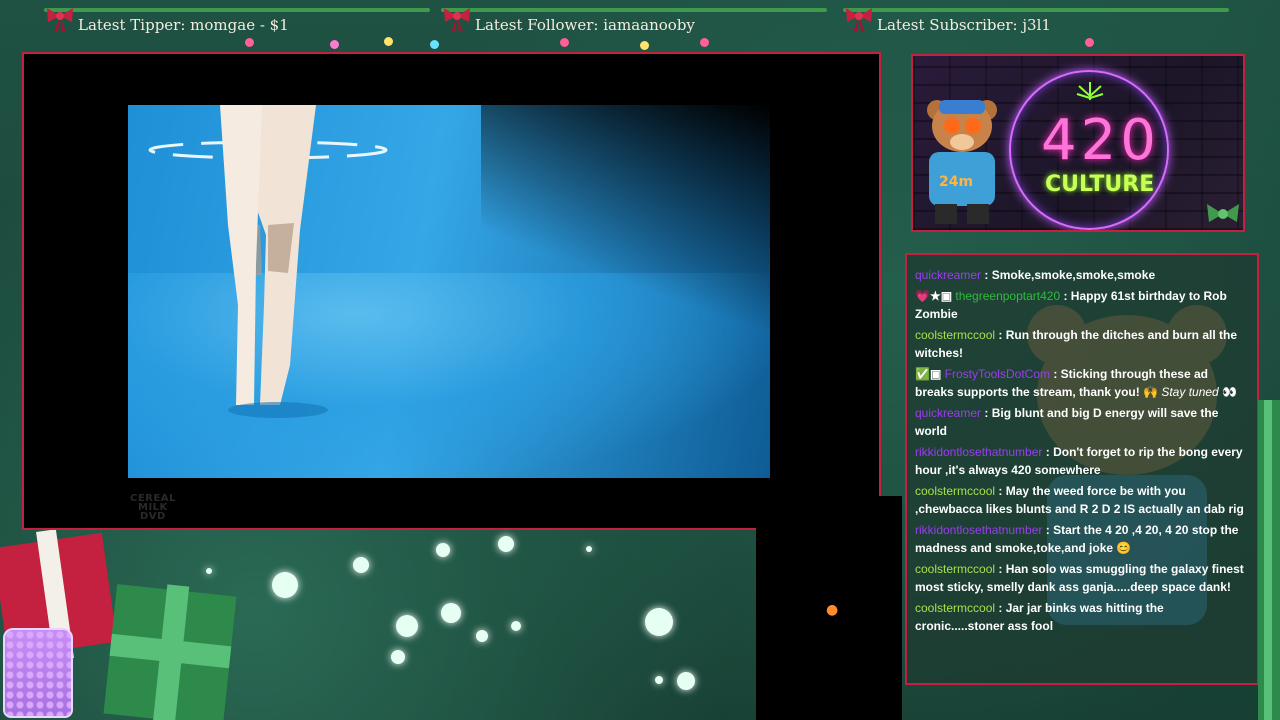 The image size is (1280, 720). I want to click on chat-italic-text: Stay tuned, so click(1190, 392).